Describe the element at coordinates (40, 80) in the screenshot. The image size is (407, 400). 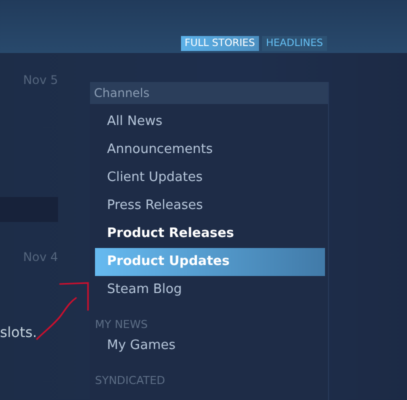
I see `post-date: Nov 5` at that location.